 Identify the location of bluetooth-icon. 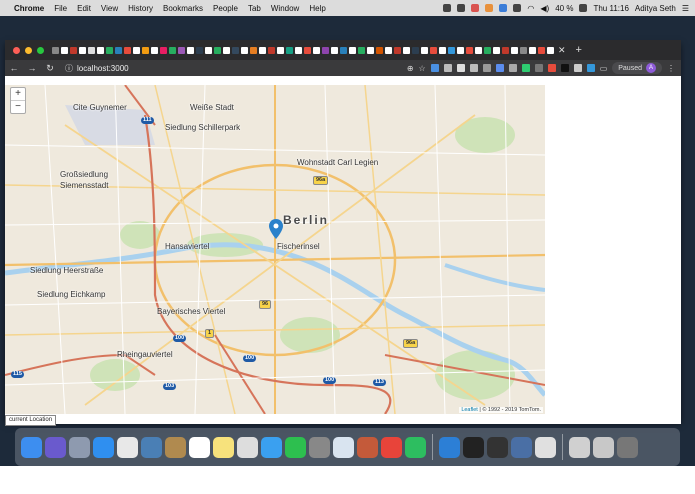
(517, 8).